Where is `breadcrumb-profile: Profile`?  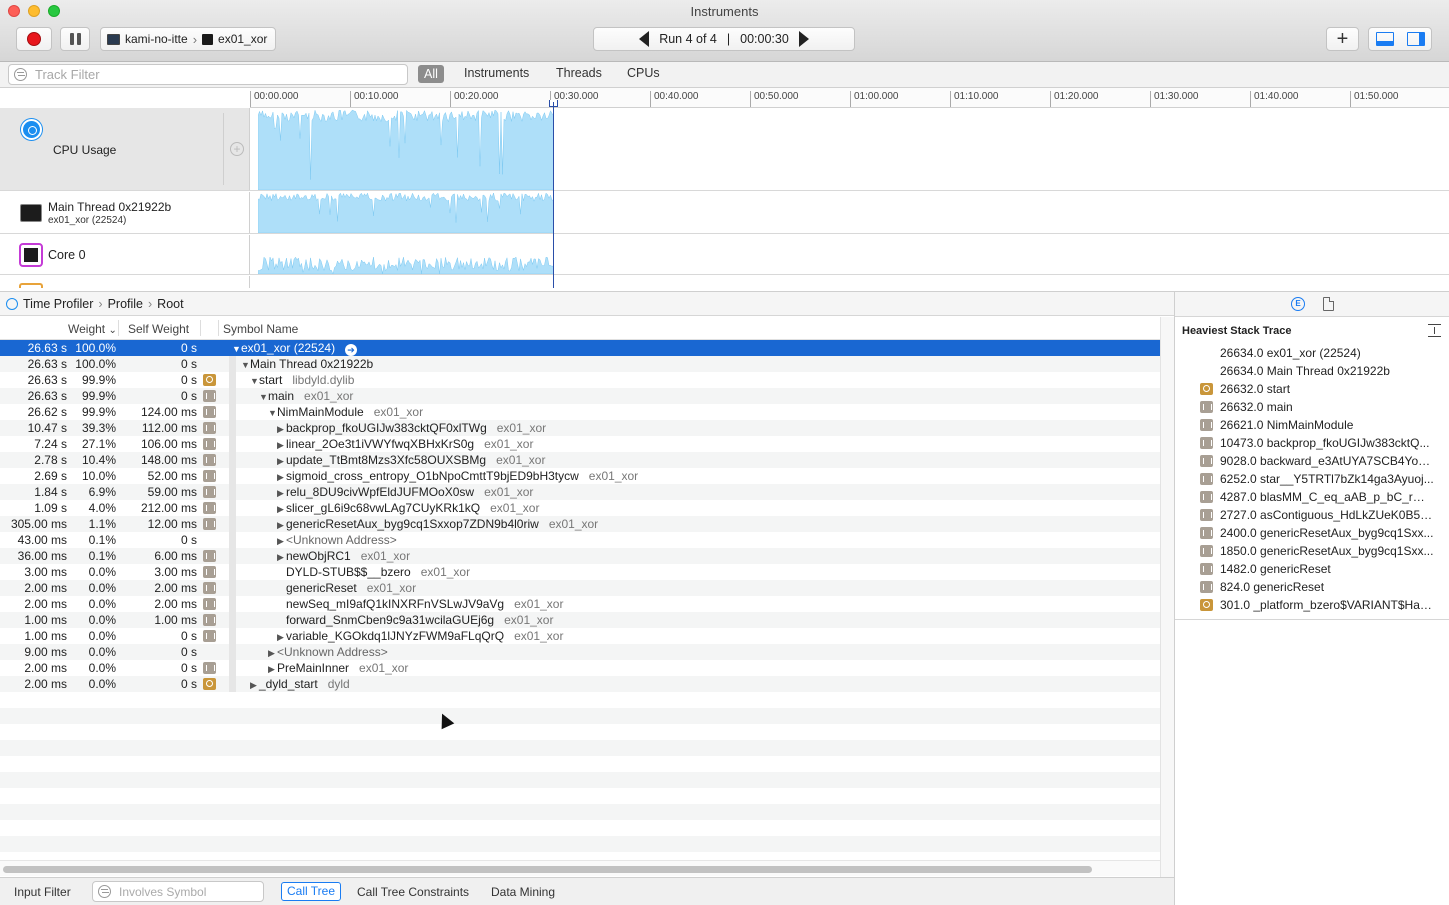 breadcrumb-profile: Profile is located at coordinates (125, 304).